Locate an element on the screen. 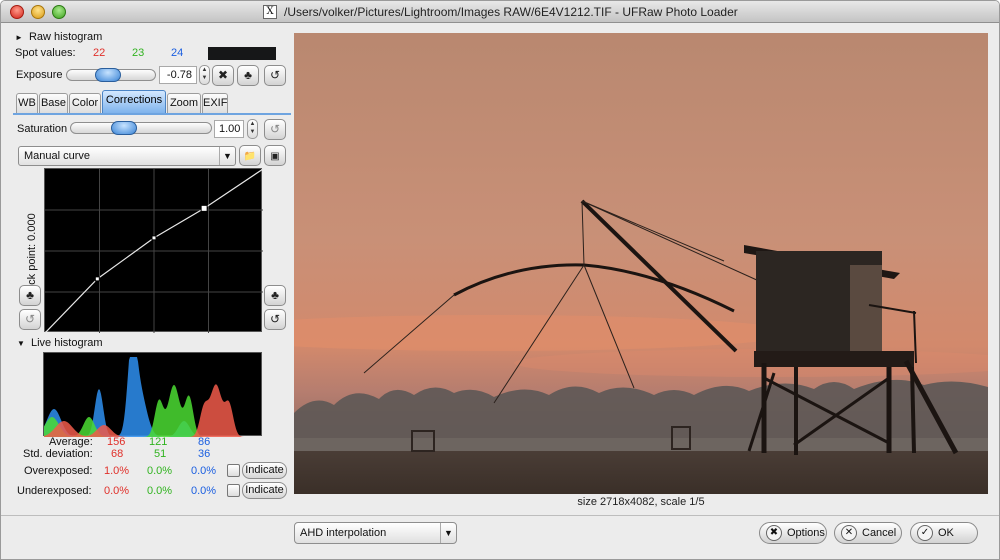 The width and height of the screenshot is (1000, 560). tab-color: Color is located at coordinates (85, 103).